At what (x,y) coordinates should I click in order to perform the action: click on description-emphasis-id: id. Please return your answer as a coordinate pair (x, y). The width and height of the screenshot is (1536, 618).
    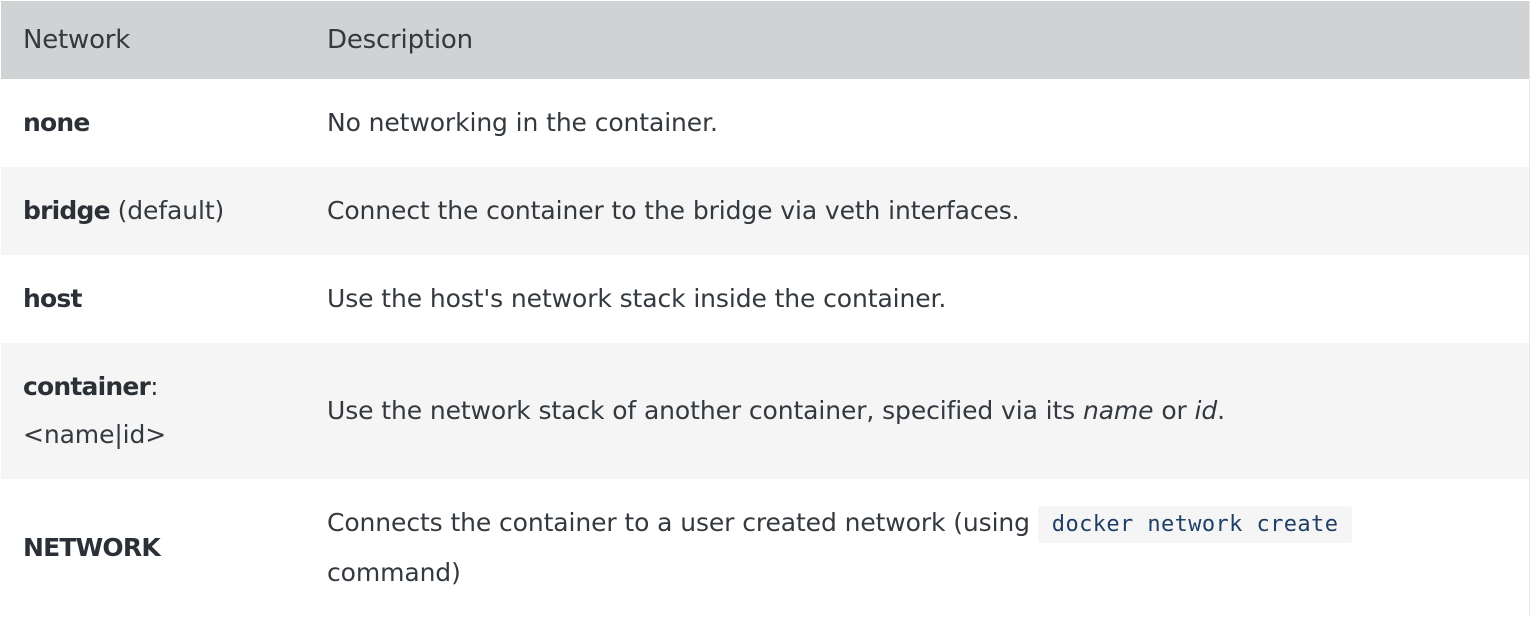
    Looking at the image, I should click on (1206, 410).